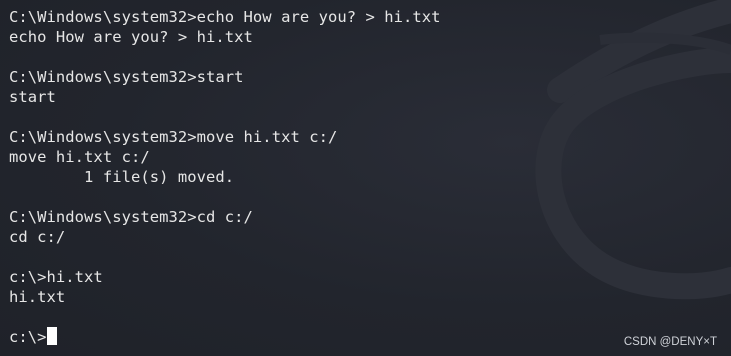 The width and height of the screenshot is (731, 356). I want to click on terminal-line: C:\Windows\system32>cd c:/, so click(131, 217).